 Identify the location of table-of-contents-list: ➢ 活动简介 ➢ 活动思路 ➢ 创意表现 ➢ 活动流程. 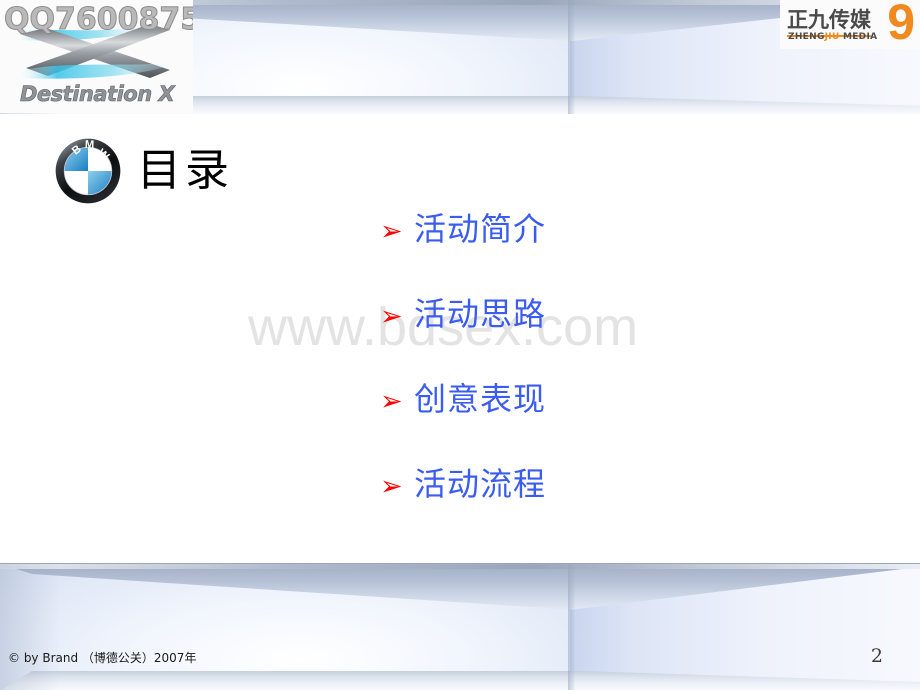
(463, 383).